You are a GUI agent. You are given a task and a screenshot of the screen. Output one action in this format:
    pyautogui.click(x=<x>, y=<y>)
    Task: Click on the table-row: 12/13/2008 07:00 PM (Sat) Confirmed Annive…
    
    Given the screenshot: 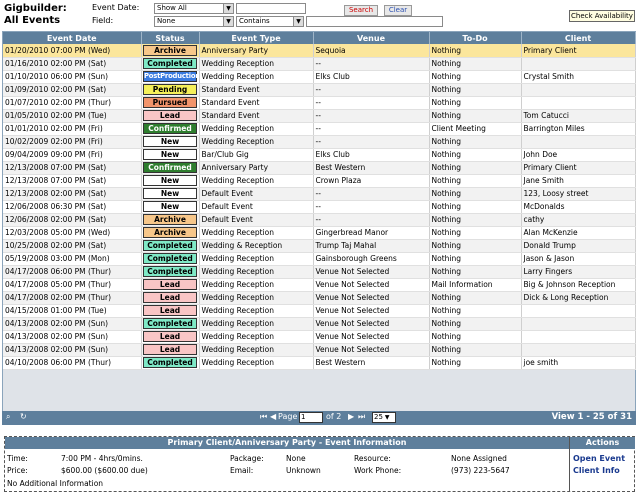 What is the action you would take?
    pyautogui.click(x=319, y=168)
    